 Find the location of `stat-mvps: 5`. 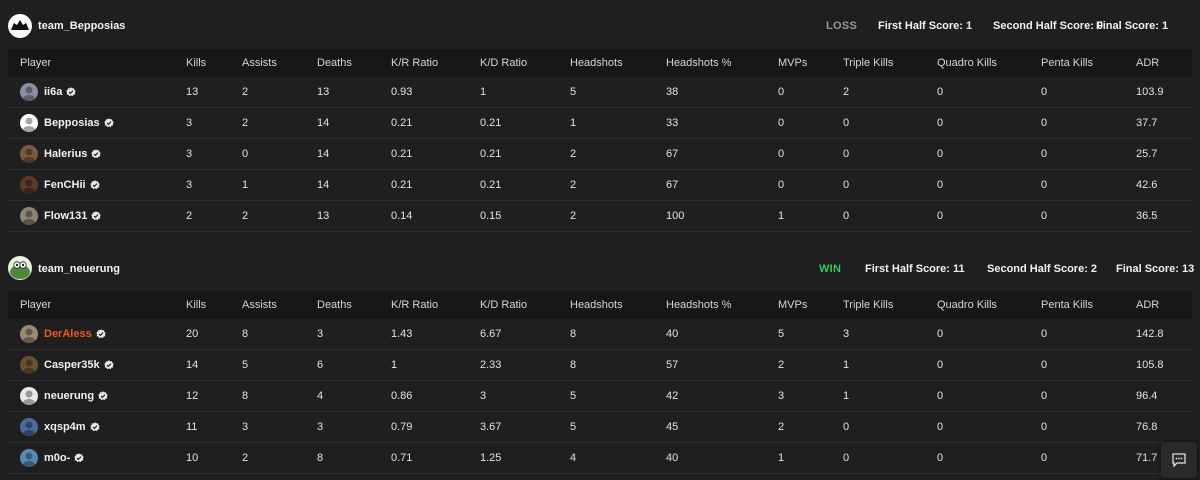

stat-mvps: 5 is located at coordinates (798, 334).